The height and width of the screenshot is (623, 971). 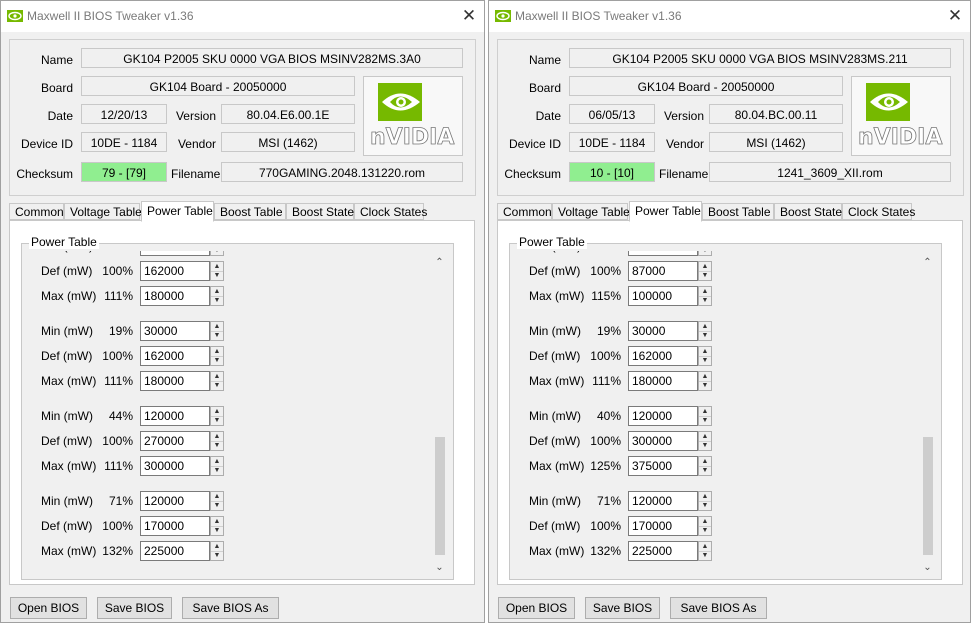 I want to click on tab-common: Common, so click(x=36, y=211).